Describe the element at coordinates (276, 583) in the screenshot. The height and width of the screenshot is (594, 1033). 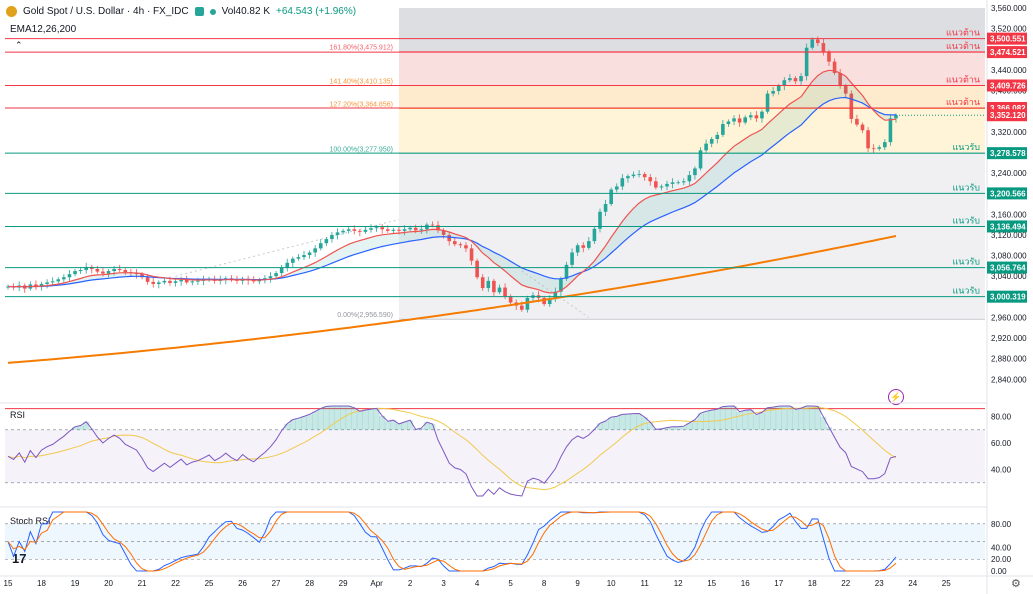
I see `time-tick-label: 27` at that location.